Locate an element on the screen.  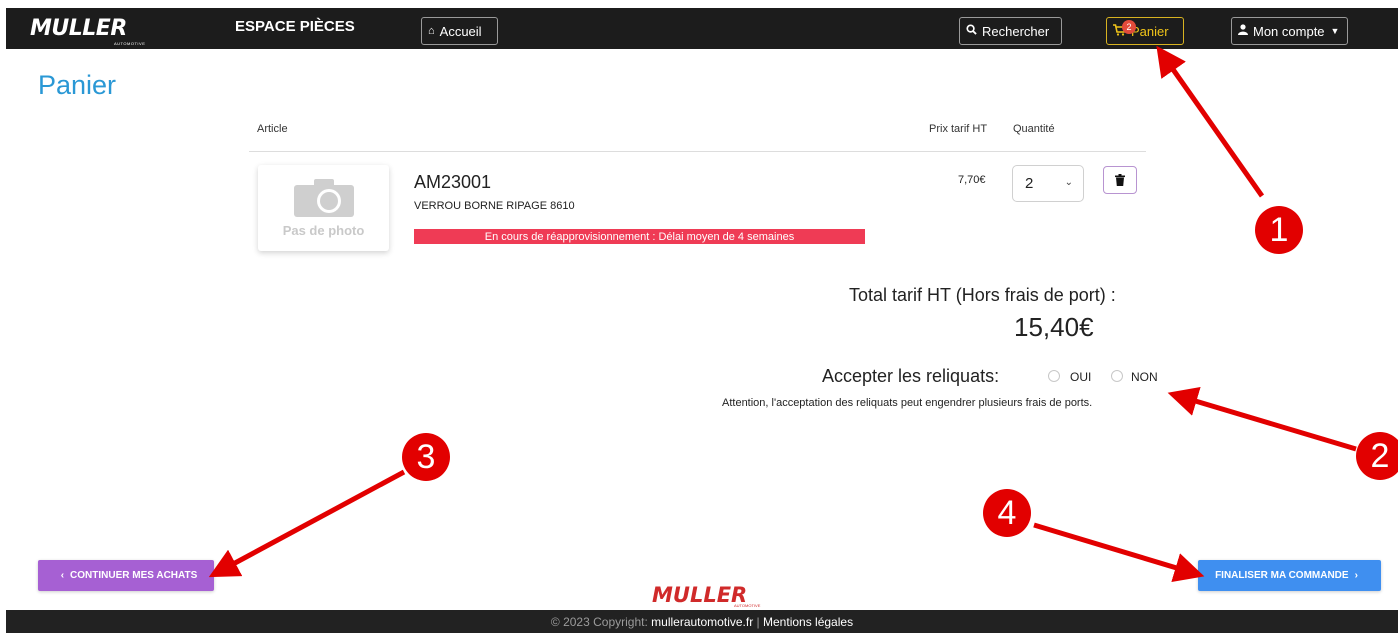
camera-icon is located at coordinates (324, 198).